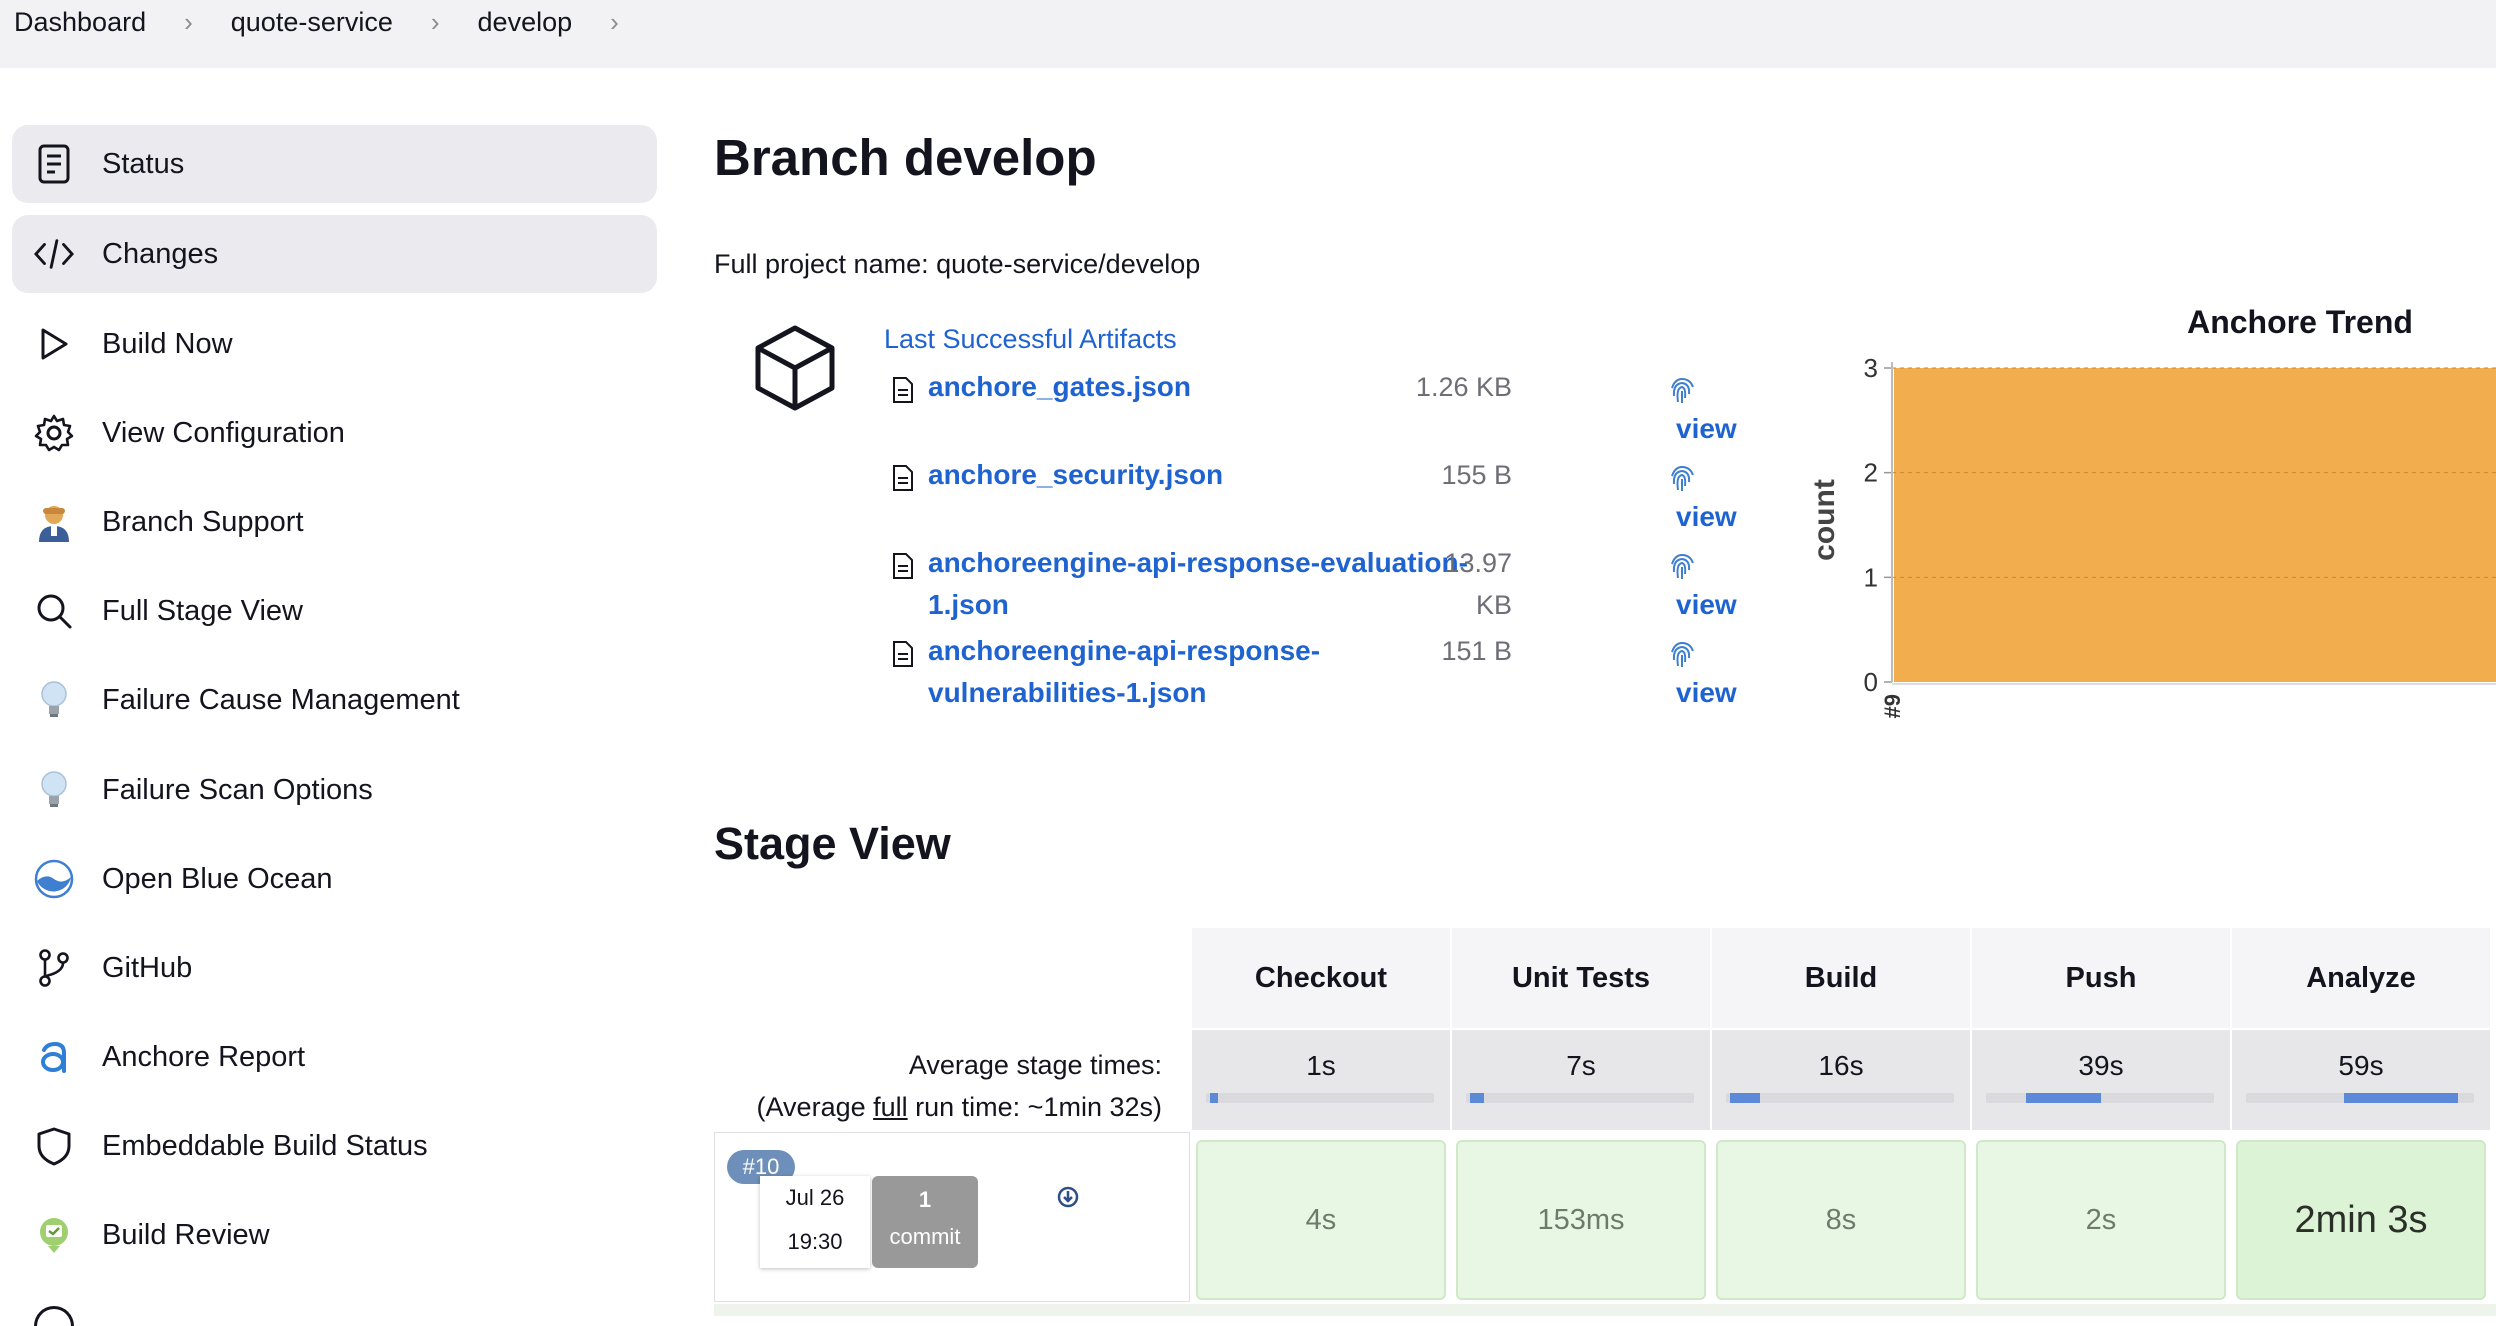 The height and width of the screenshot is (1326, 2496). Describe the element at coordinates (334, 164) in the screenshot. I see `sidebar-item-status: Status` at that location.